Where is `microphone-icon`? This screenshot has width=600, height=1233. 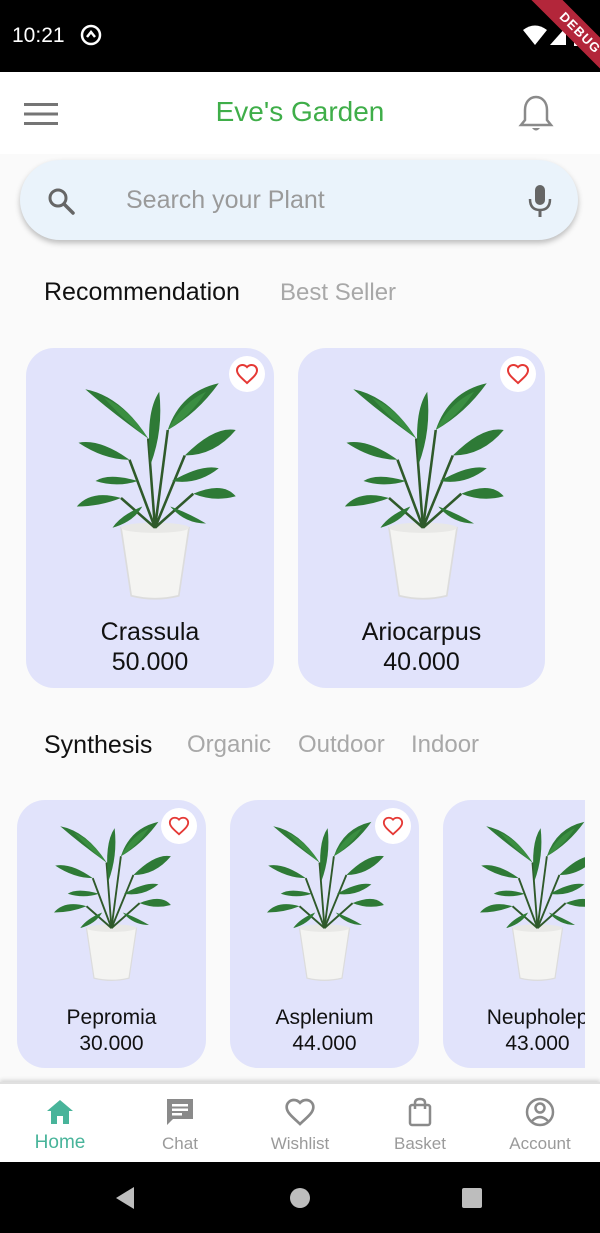
microphone-icon is located at coordinates (540, 201).